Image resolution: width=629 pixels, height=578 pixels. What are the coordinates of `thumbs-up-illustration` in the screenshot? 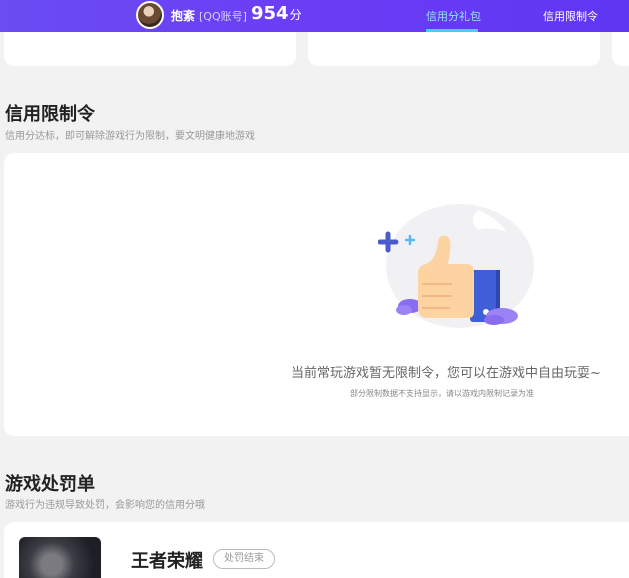 It's located at (456, 266).